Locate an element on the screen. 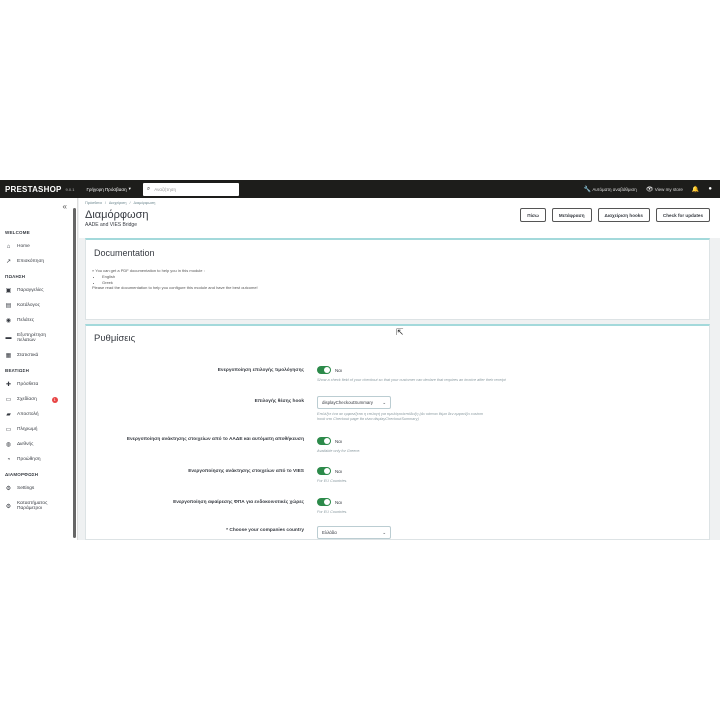 The image size is (720, 720). breadcrumb-item: Διαχείριση is located at coordinates (118, 203).